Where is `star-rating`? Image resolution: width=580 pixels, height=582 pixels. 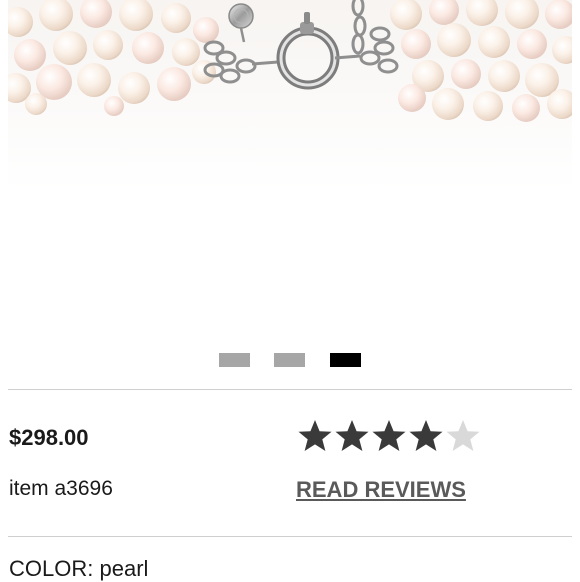 star-rating is located at coordinates (389, 436).